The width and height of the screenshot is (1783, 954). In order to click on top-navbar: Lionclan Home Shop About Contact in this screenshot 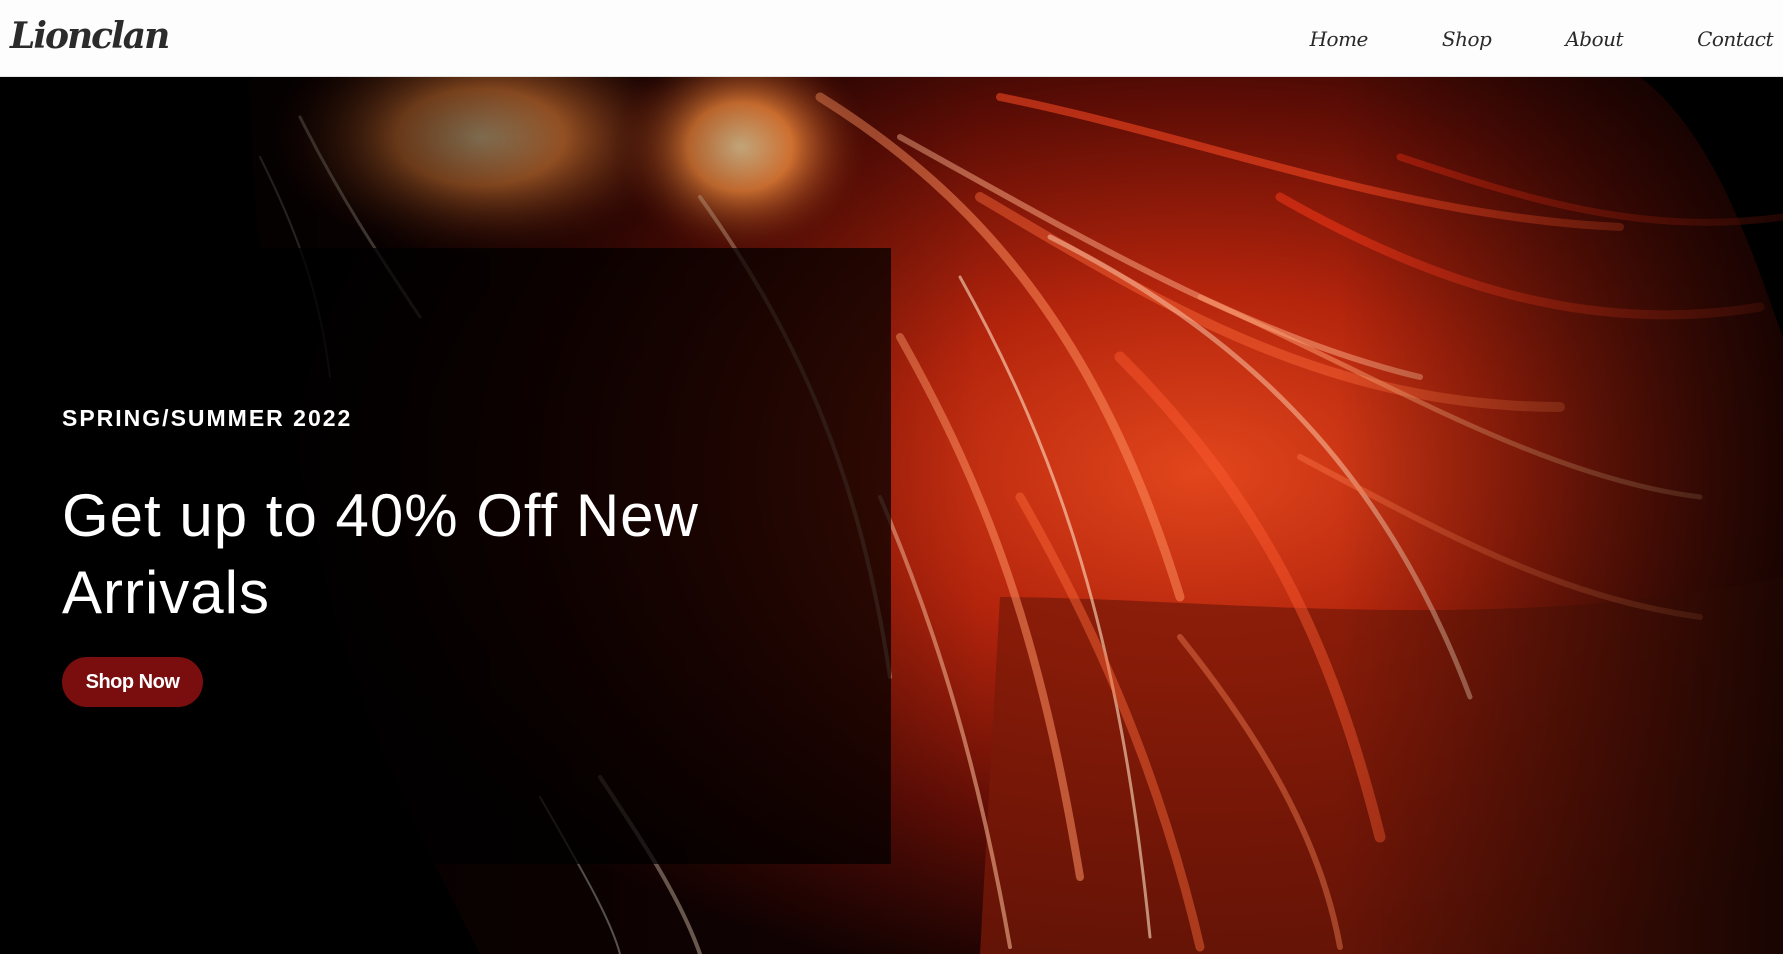, I will do `click(891, 38)`.